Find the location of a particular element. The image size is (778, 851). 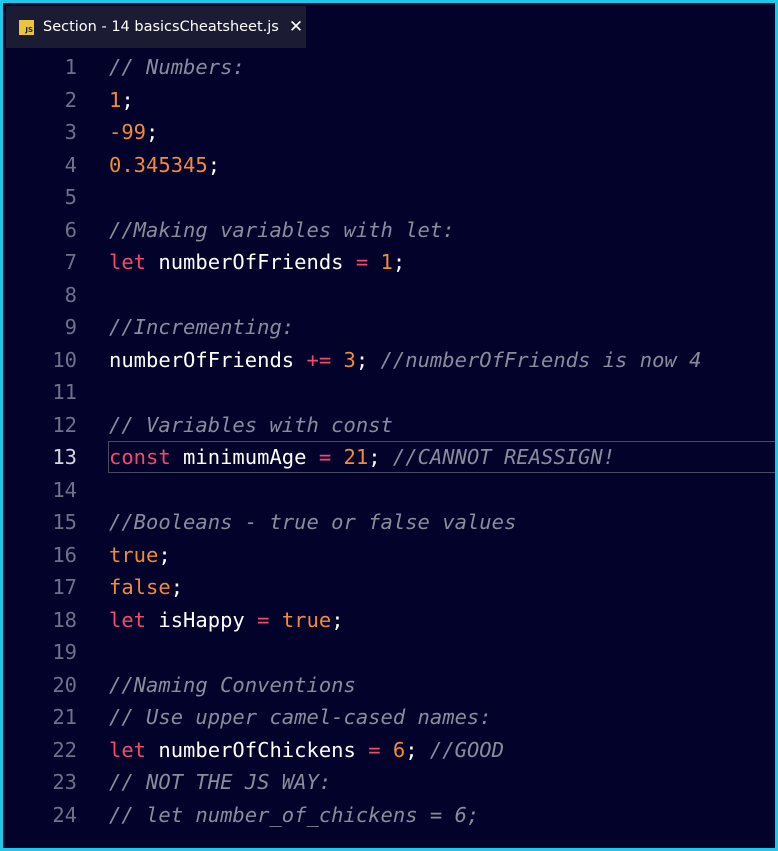

code-token: 21 is located at coordinates (356, 457).